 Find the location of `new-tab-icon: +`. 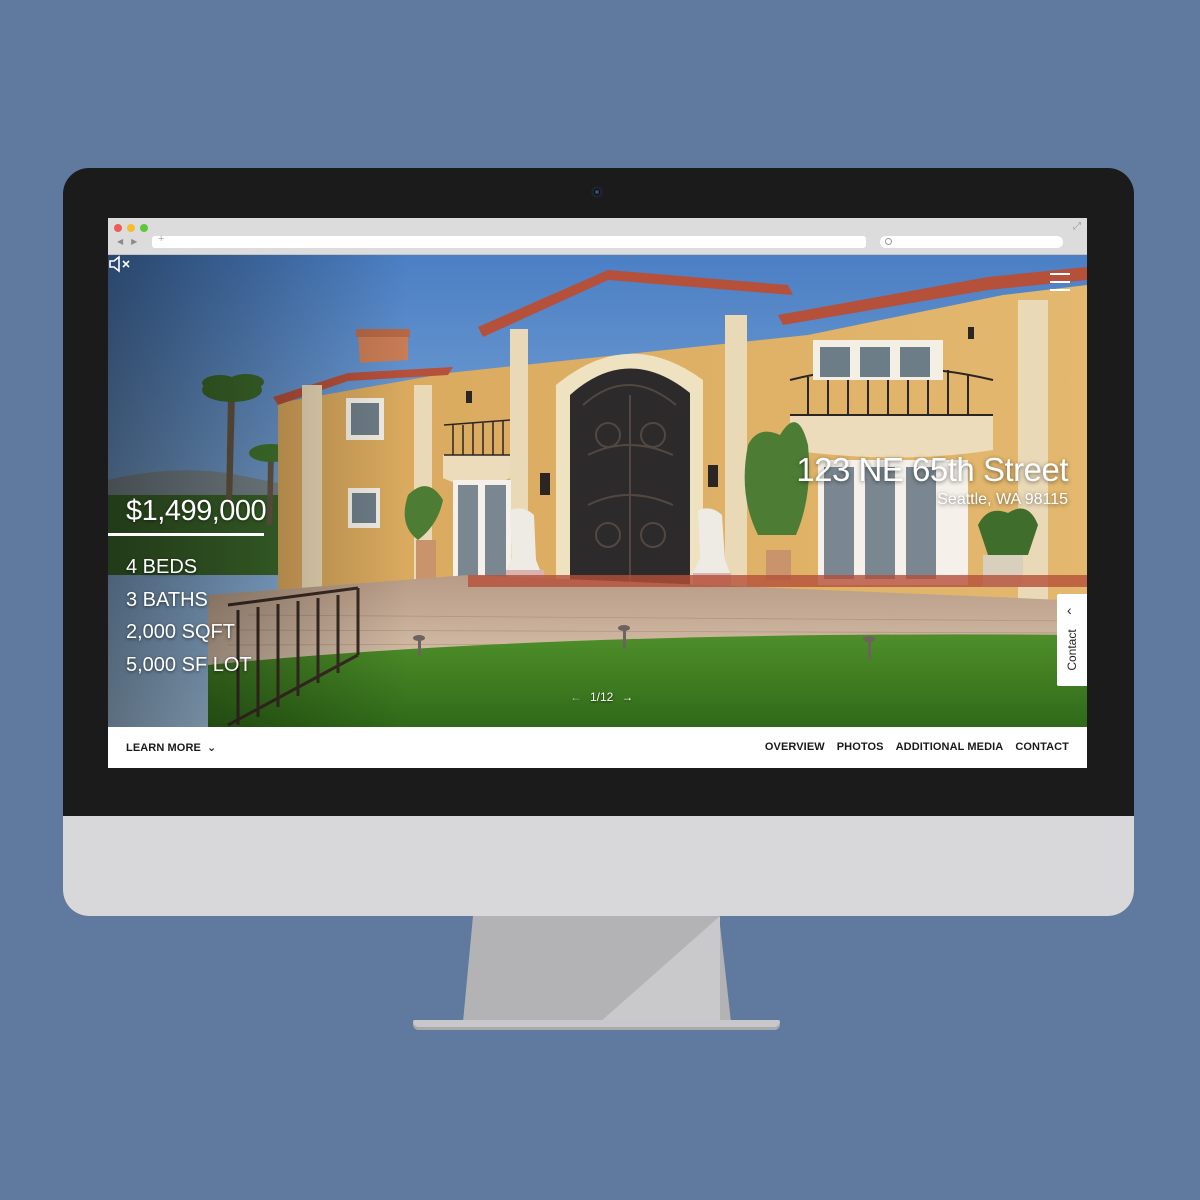

new-tab-icon: + is located at coordinates (161, 239).